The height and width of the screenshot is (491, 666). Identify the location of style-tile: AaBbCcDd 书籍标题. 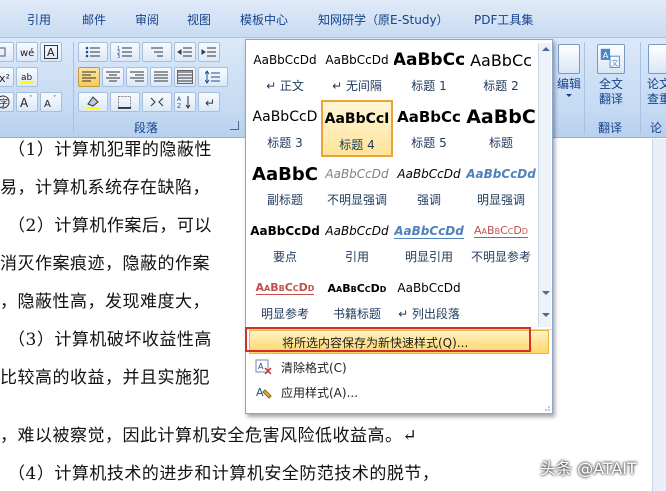
(357, 299).